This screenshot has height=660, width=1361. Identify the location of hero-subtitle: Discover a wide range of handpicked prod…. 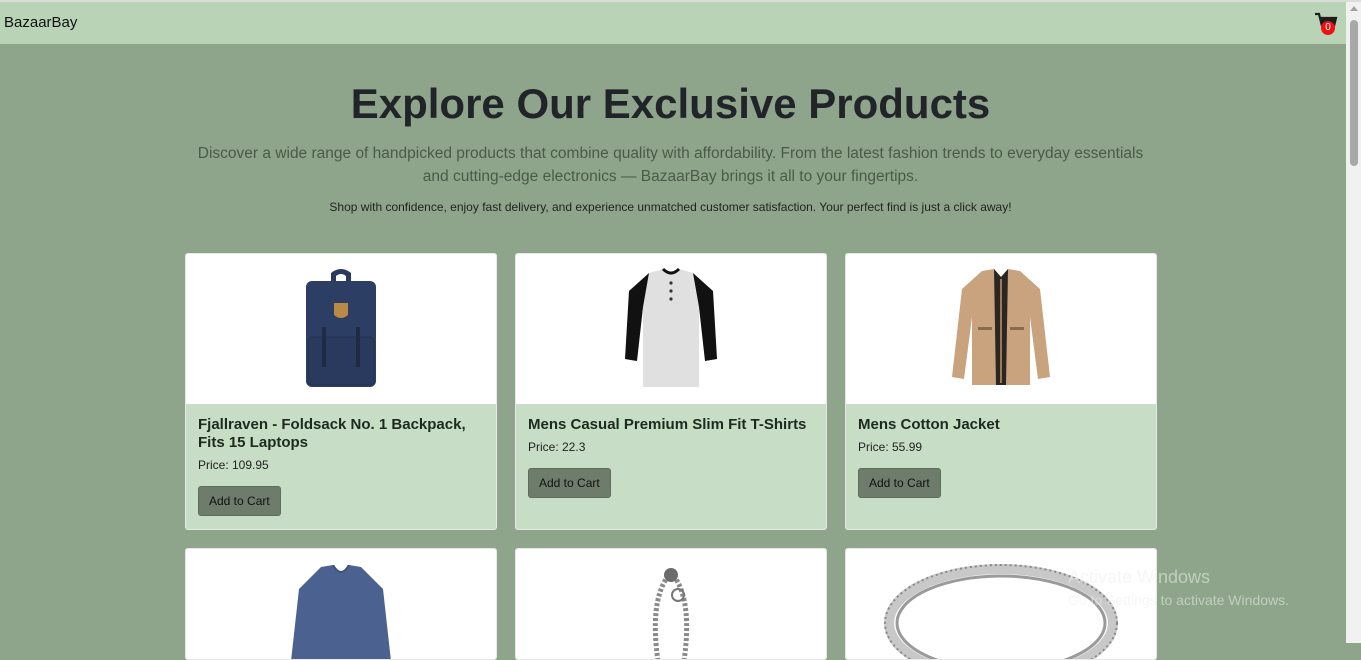
(670, 165).